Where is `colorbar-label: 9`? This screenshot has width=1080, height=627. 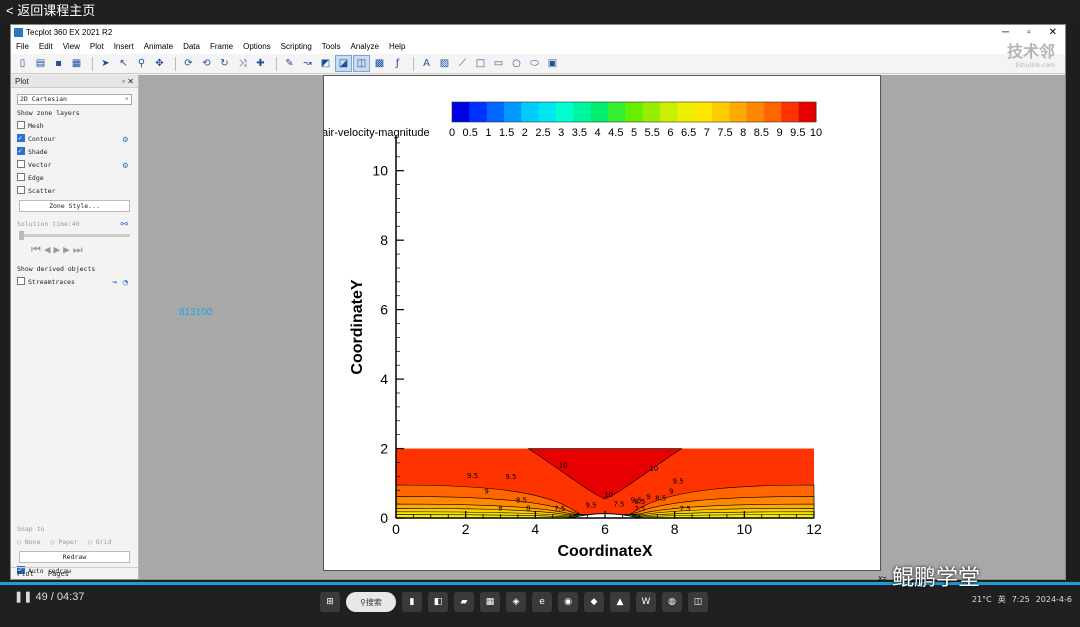
colorbar-label: 9 is located at coordinates (780, 133).